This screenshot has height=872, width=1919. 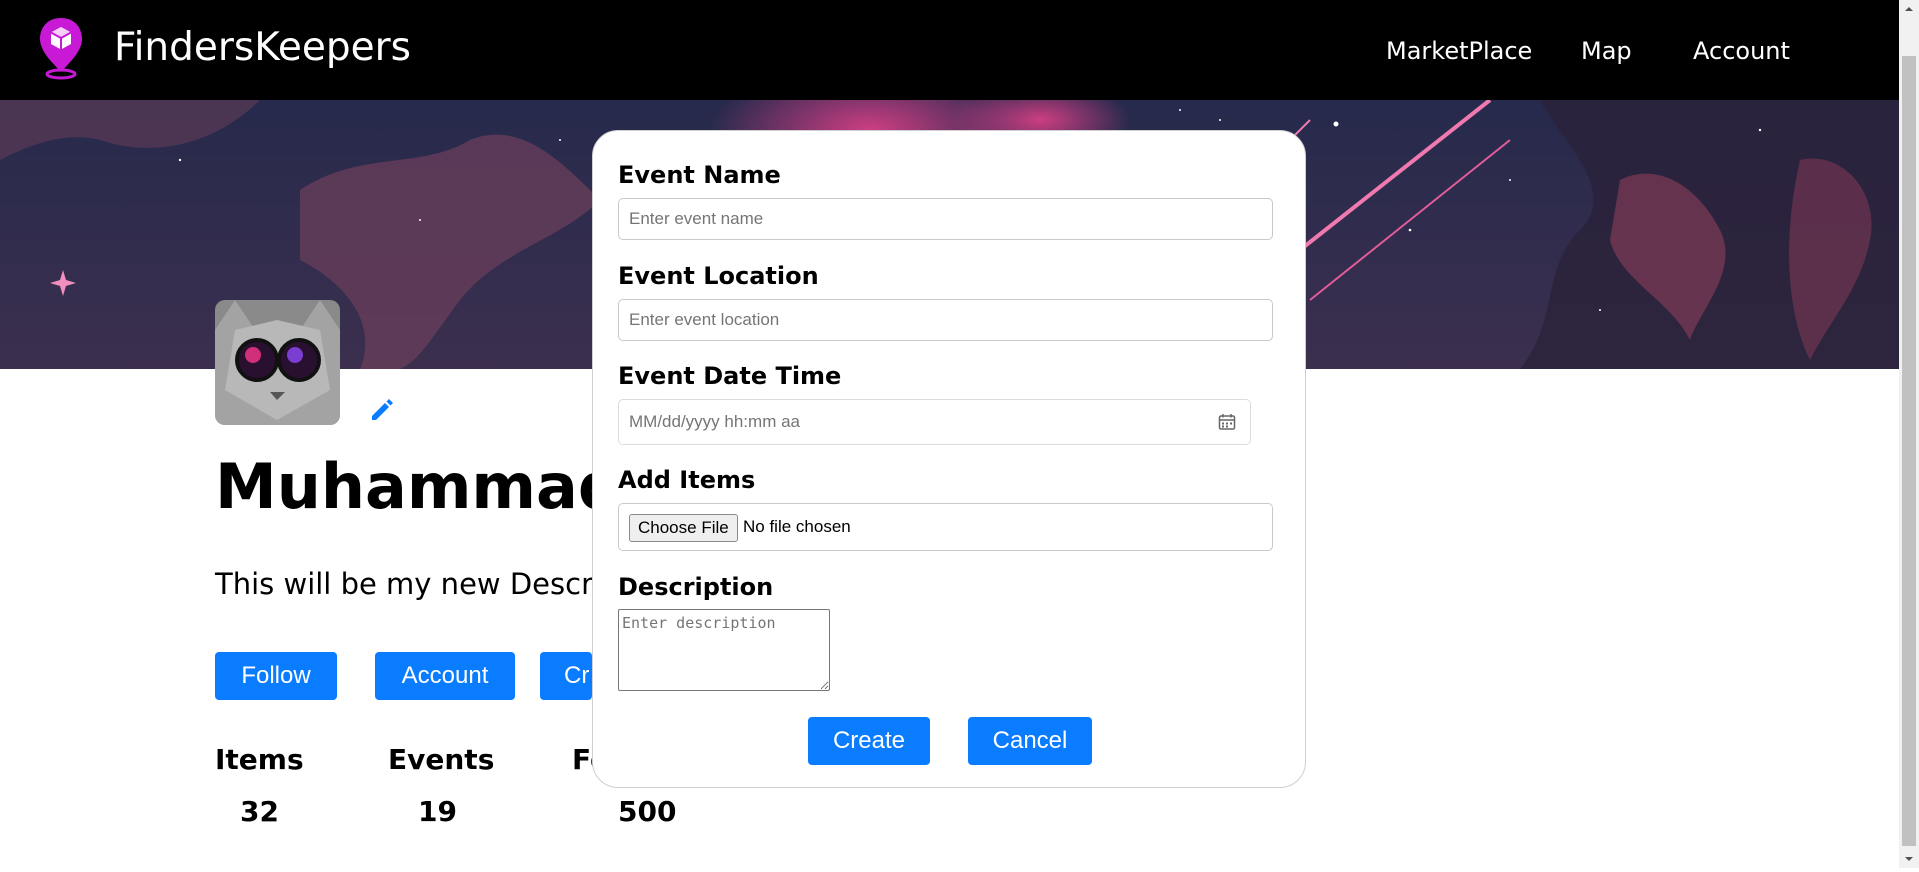 I want to click on stat-value-events: 19, so click(x=437, y=811).